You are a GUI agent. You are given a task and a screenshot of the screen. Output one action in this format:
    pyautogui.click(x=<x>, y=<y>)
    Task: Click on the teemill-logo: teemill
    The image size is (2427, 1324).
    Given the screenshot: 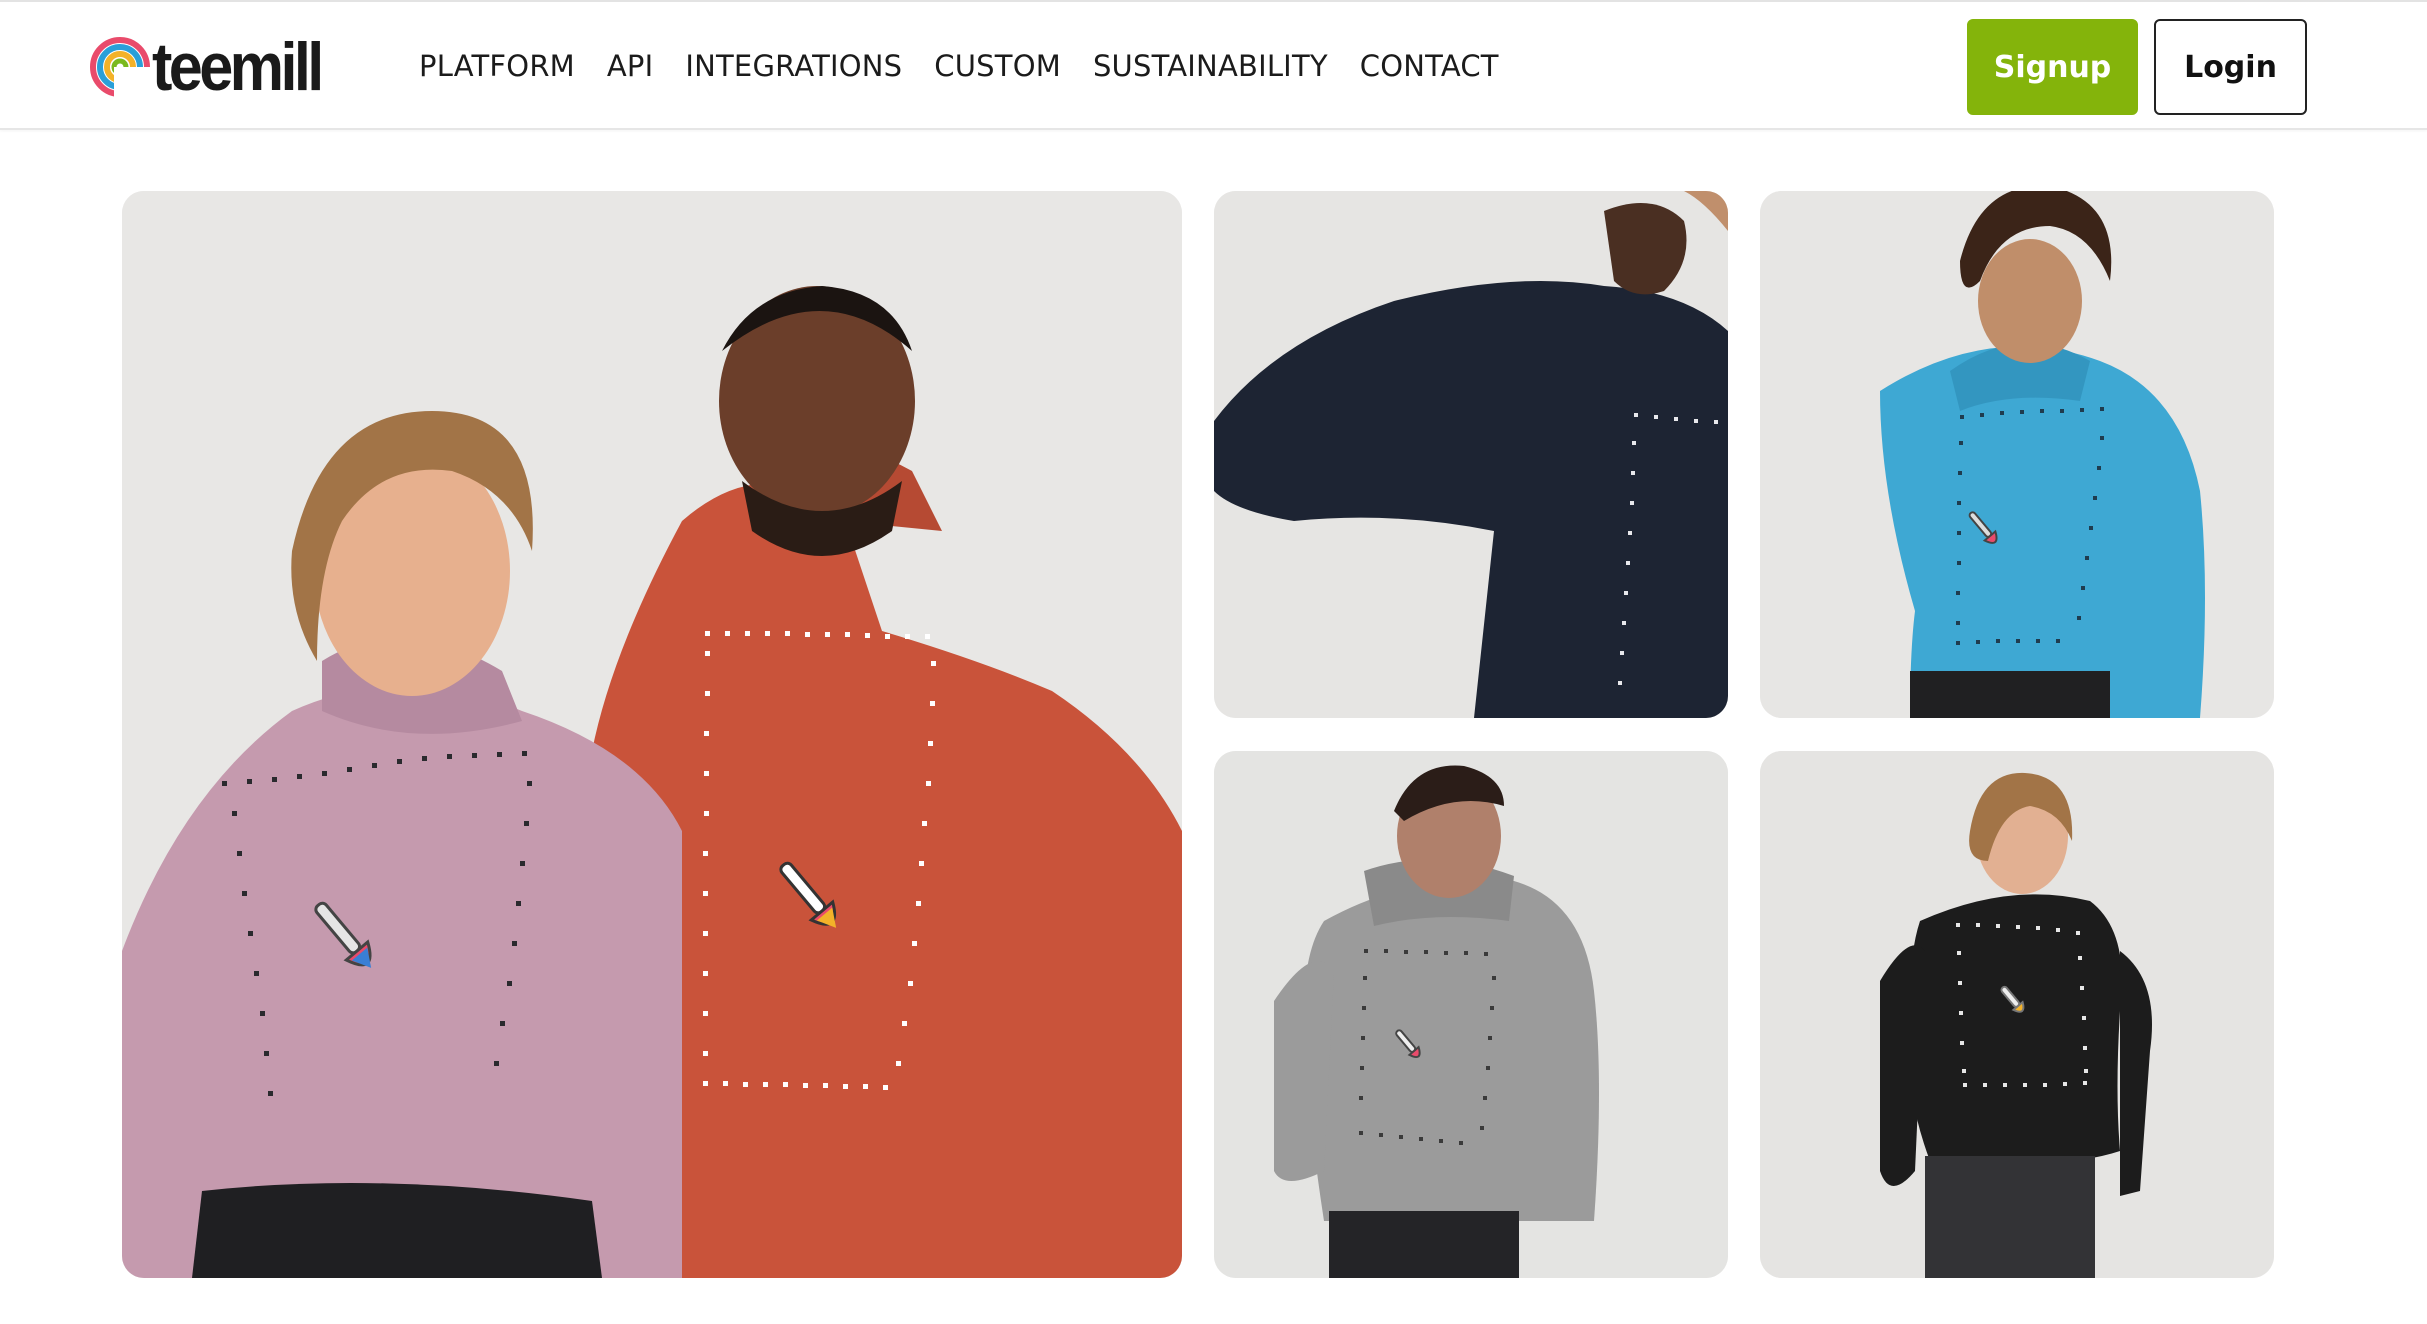 What is the action you would take?
    pyautogui.click(x=214, y=67)
    